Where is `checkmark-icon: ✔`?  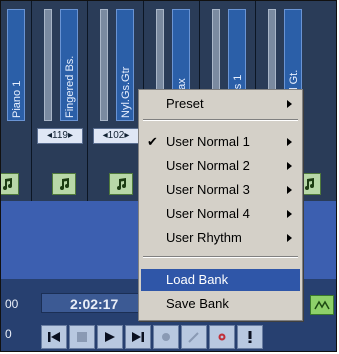 checkmark-icon: ✔ is located at coordinates (152, 141).